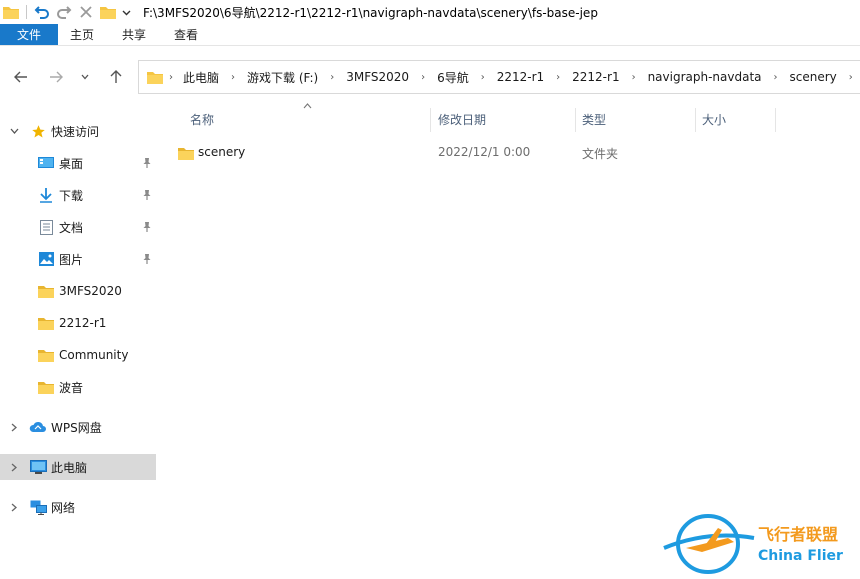 The width and height of the screenshot is (860, 579). I want to click on tab-view: 查看, so click(186, 34).